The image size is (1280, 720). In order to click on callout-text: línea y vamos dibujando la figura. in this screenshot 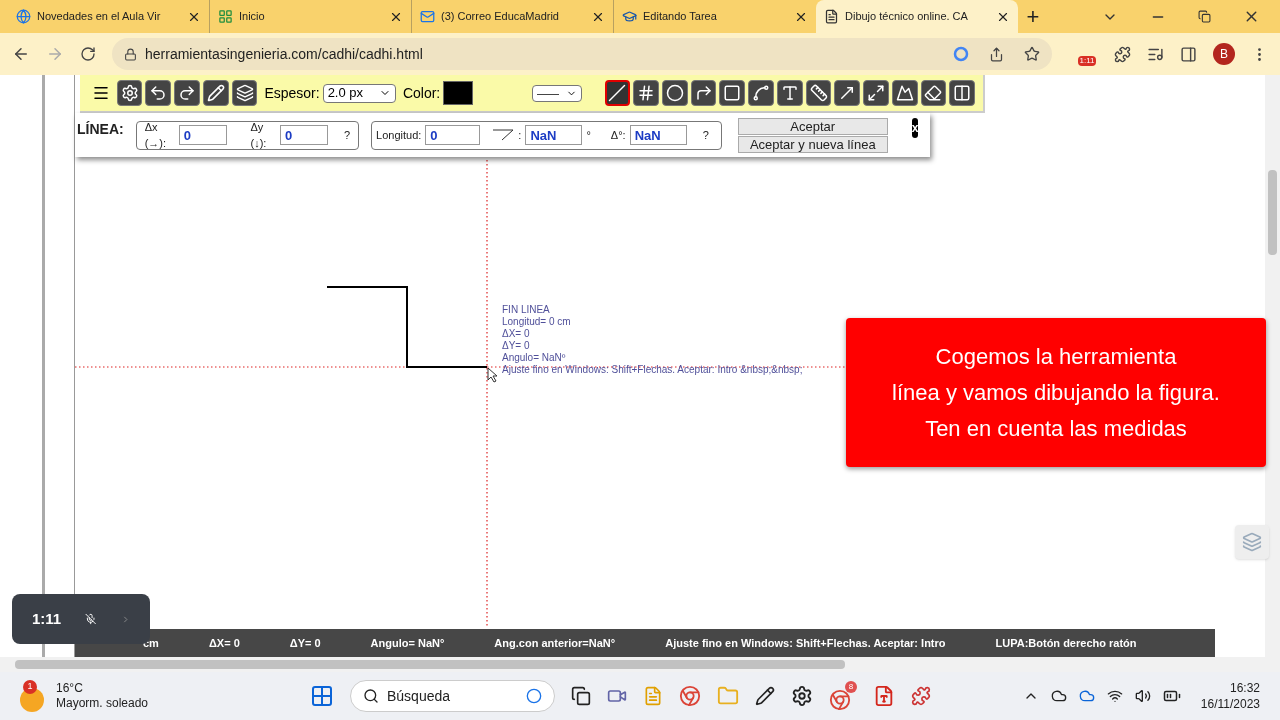, I will do `click(1056, 392)`.